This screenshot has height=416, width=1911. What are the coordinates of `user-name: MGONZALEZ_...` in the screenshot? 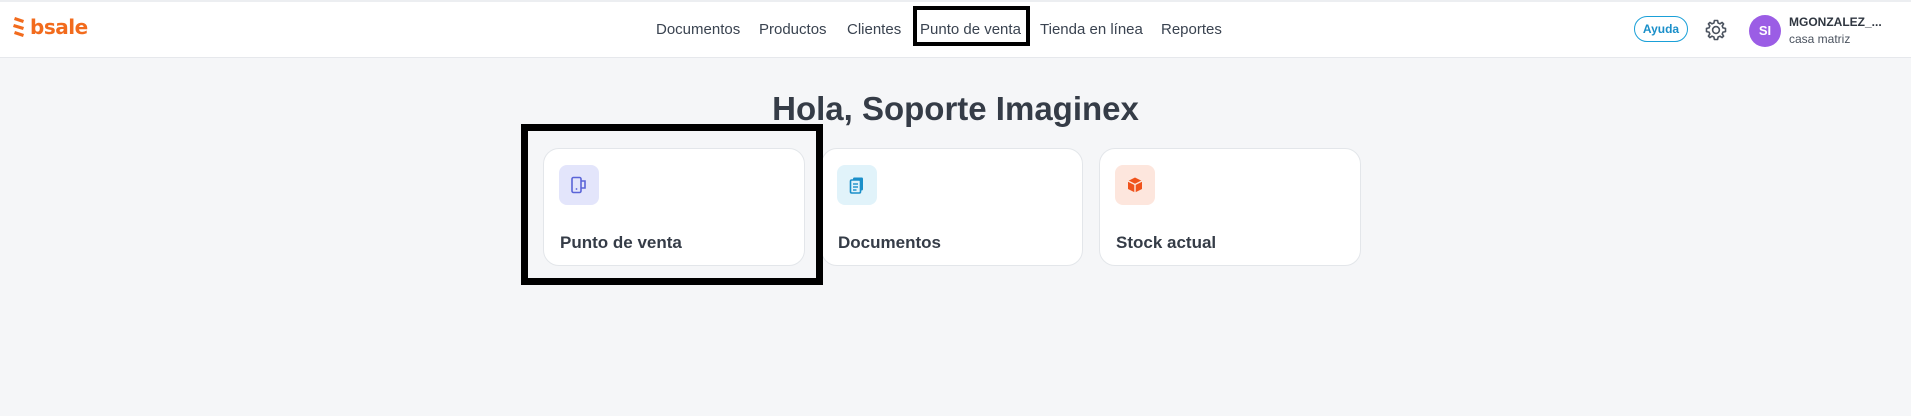 It's located at (1835, 22).